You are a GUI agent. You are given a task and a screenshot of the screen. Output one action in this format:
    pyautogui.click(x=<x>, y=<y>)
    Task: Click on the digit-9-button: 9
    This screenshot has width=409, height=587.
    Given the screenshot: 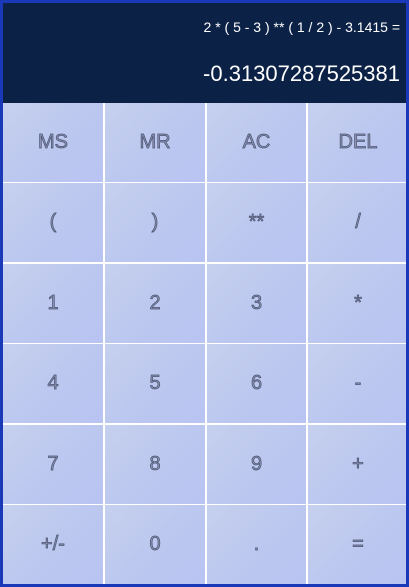 What is the action you would take?
    pyautogui.click(x=256, y=464)
    